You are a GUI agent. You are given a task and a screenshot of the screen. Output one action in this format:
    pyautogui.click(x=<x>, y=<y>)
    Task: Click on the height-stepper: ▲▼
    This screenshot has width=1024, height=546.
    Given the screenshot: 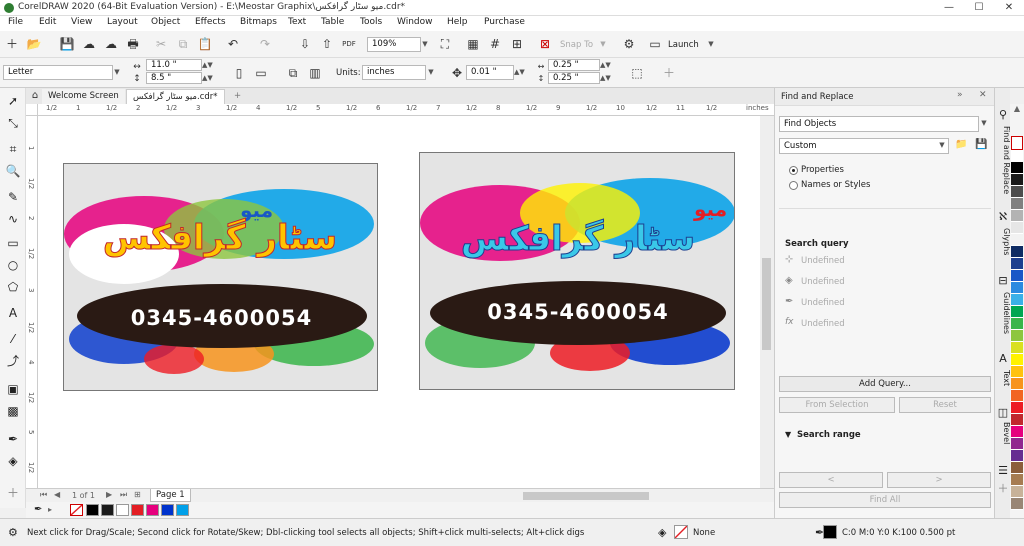 What is the action you would take?
    pyautogui.click(x=207, y=78)
    